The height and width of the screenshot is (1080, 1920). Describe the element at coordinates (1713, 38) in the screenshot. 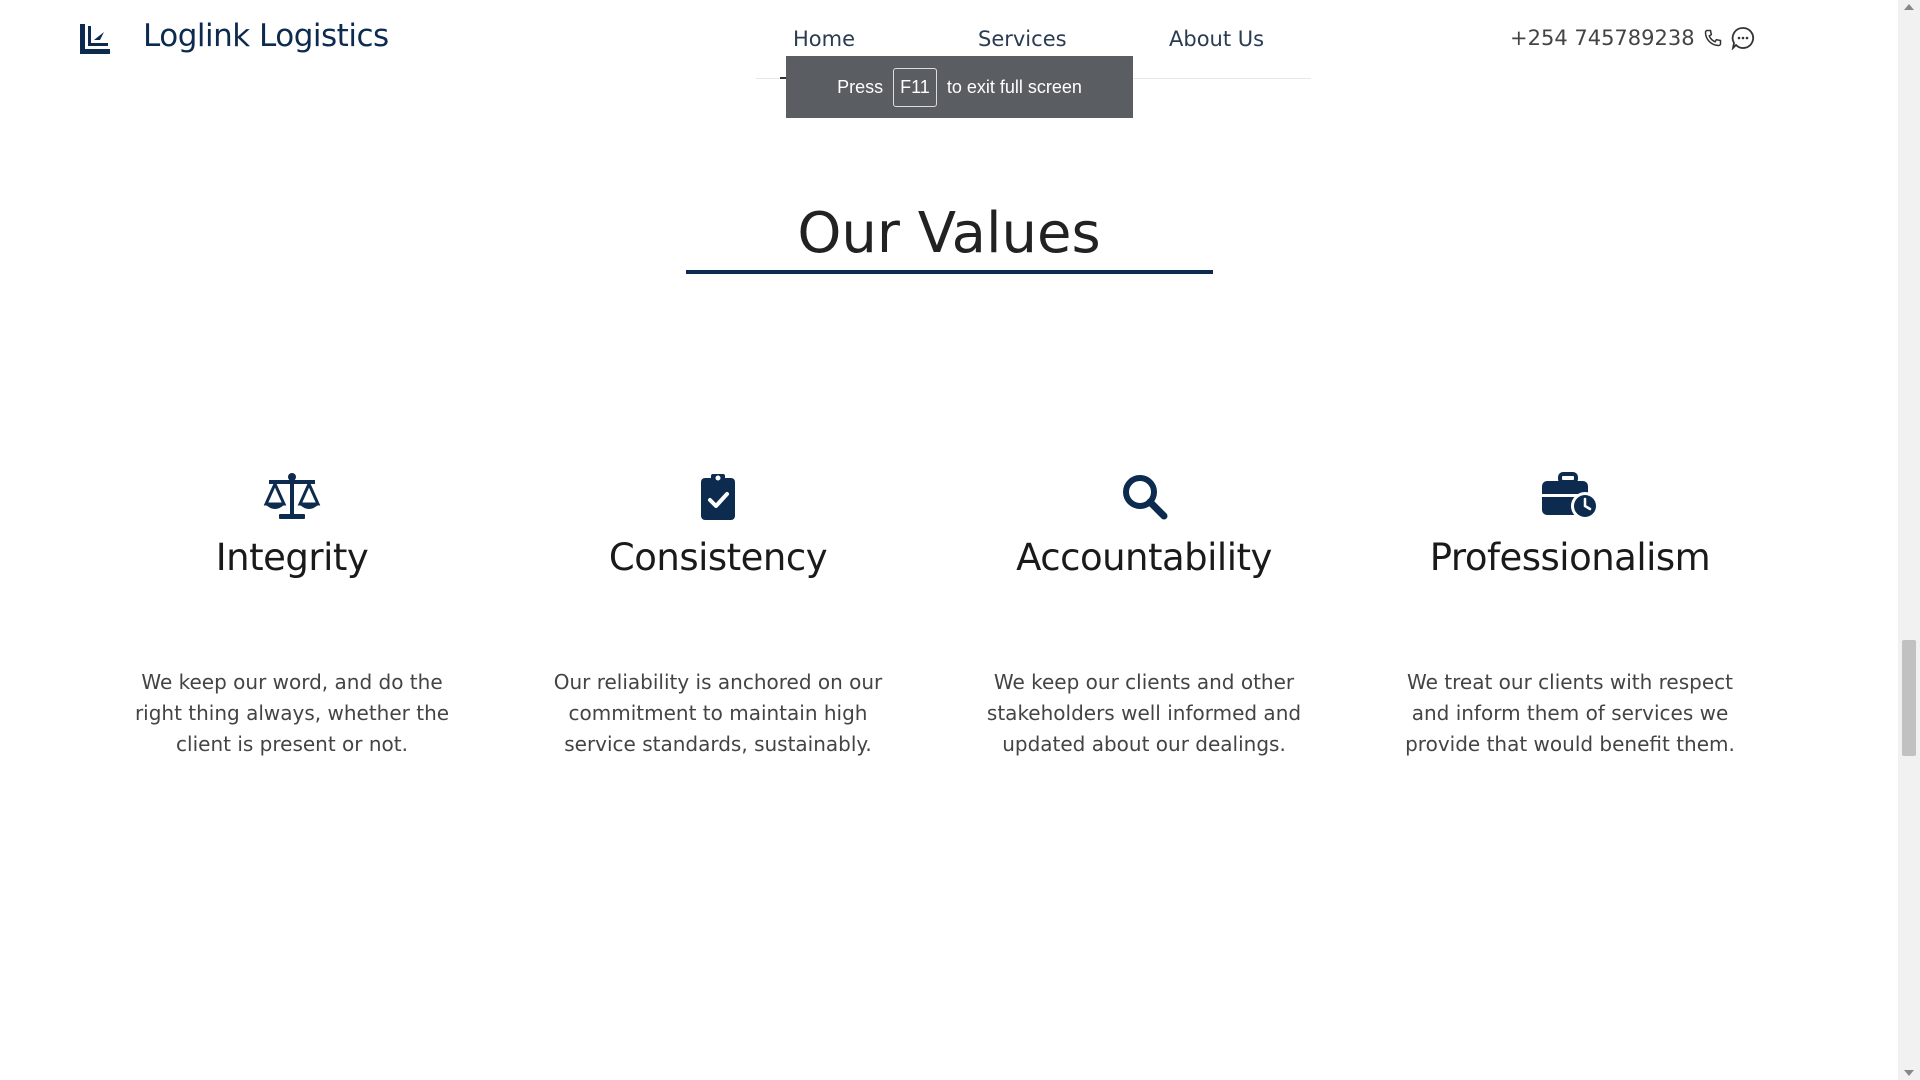

I see `phone-icon` at that location.